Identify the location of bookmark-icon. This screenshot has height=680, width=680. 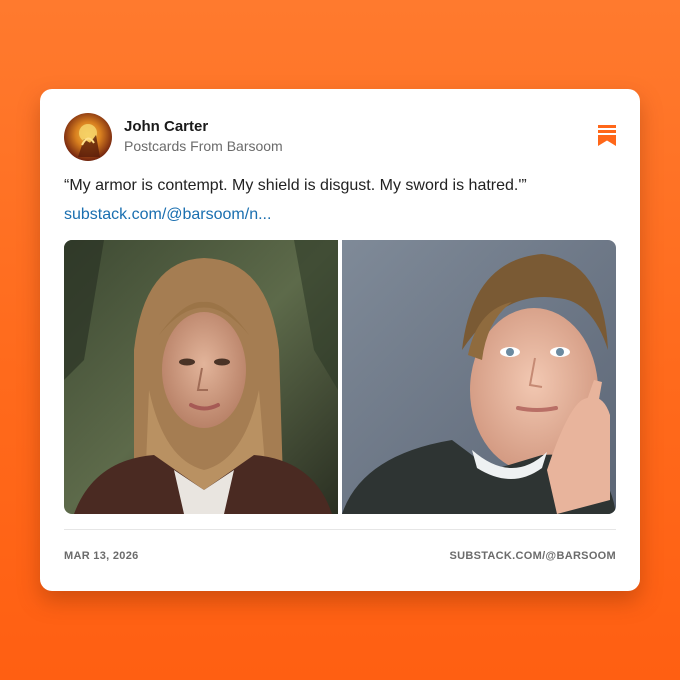
(607, 135).